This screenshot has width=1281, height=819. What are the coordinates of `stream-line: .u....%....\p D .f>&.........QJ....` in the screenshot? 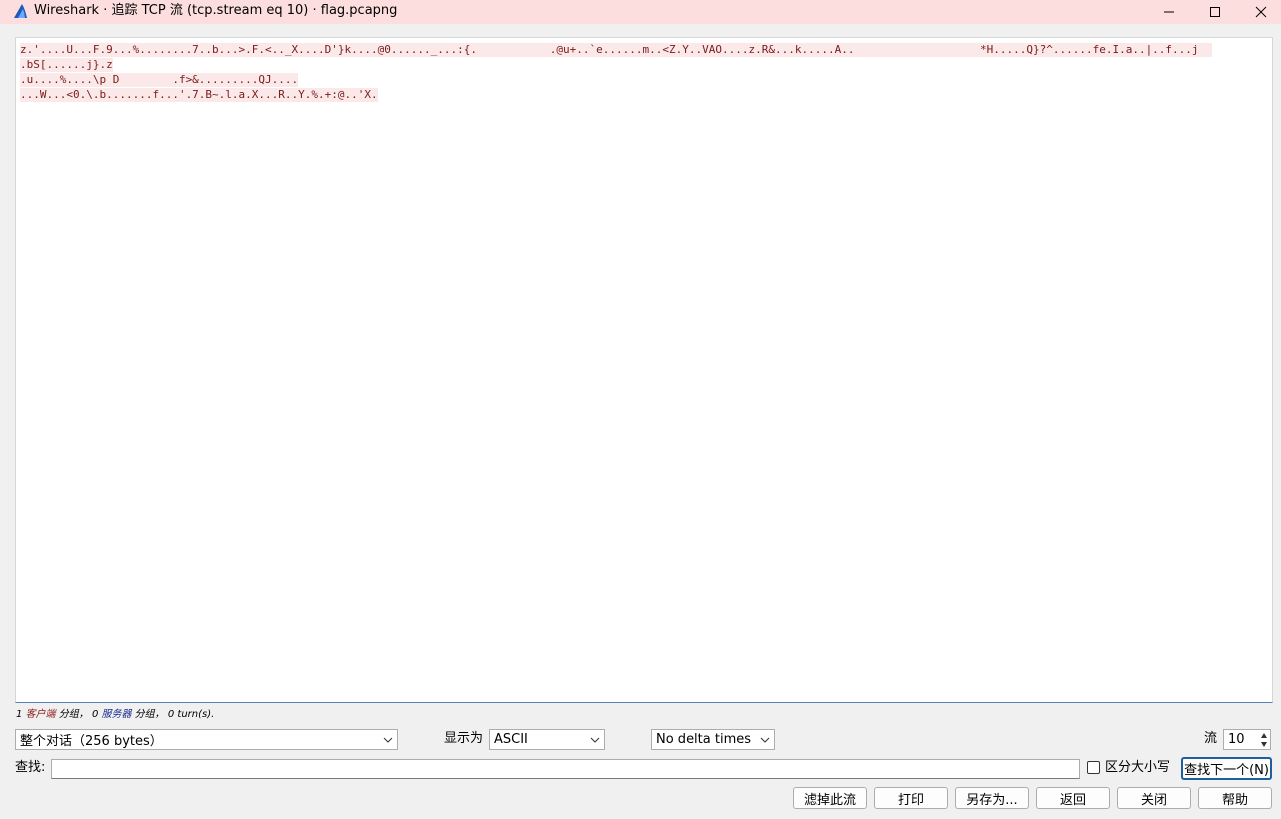 It's located at (159, 80).